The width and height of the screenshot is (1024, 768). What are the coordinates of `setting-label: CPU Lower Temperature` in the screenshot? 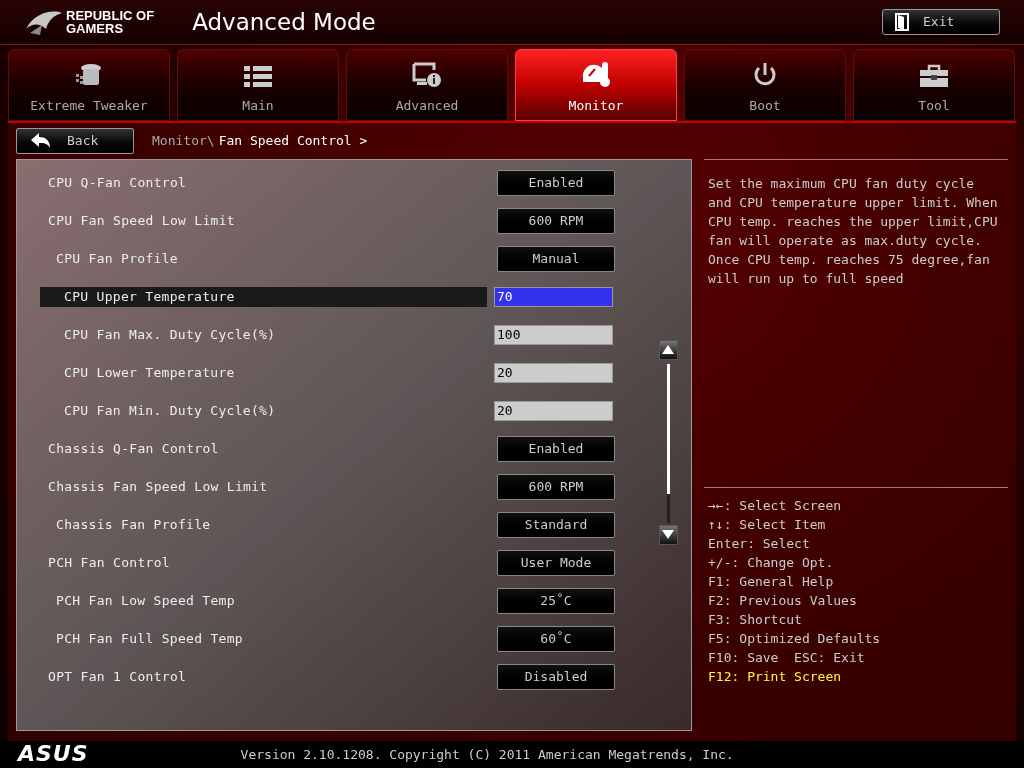 It's located at (263, 372).